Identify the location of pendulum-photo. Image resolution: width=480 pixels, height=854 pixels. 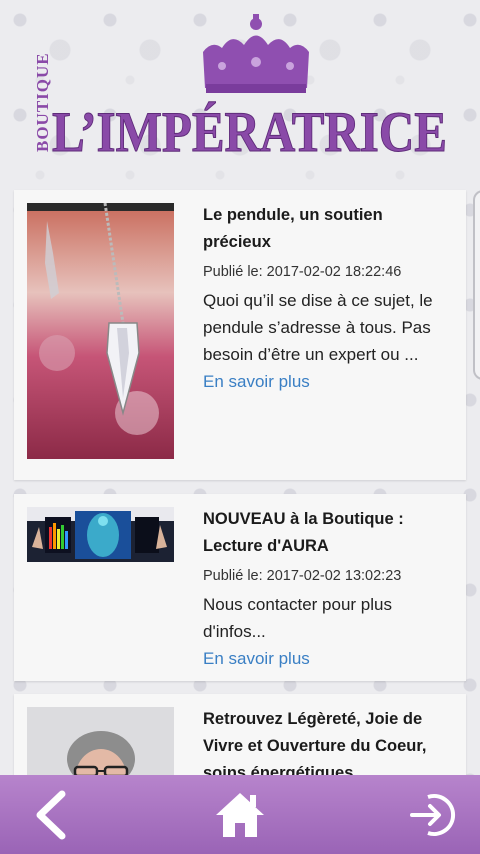
(100, 331).